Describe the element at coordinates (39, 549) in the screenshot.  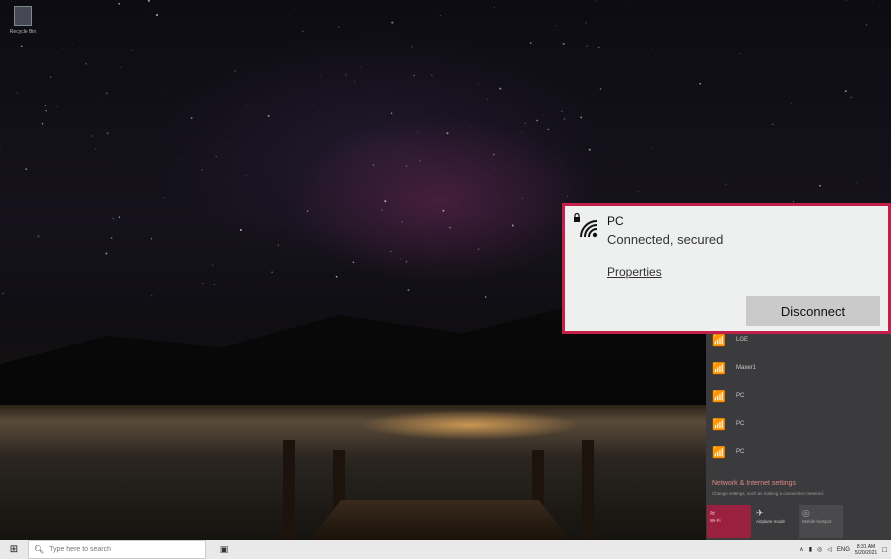
I see `search-icon: 🔍︎` at that location.